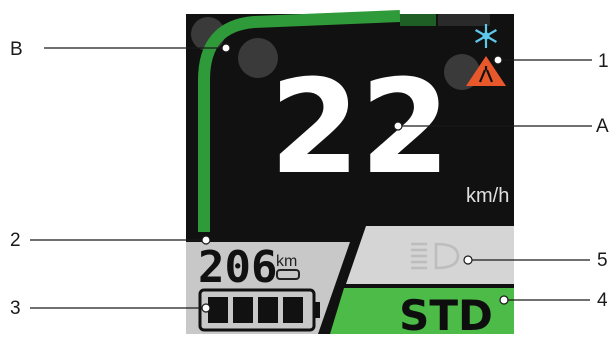  I want to click on callout-label-4: 4, so click(602, 300).